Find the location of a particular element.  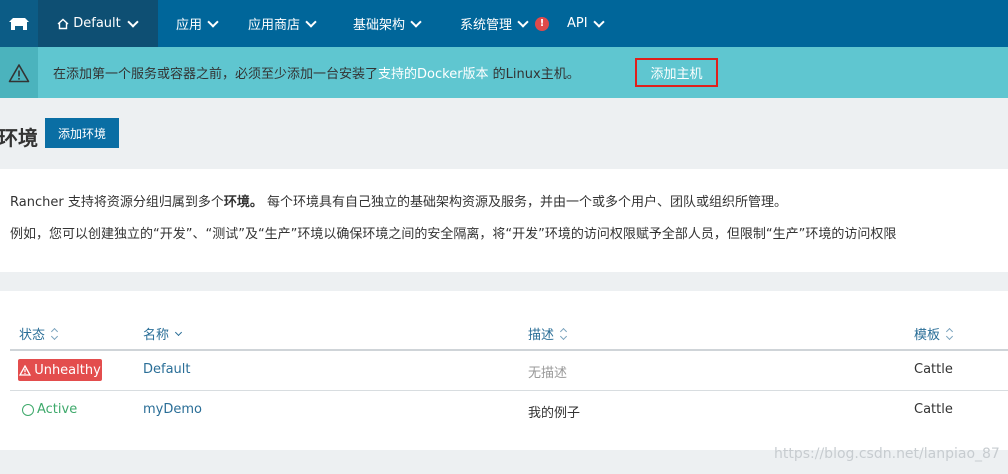

column-header-status-label: 状态 is located at coordinates (32, 335).